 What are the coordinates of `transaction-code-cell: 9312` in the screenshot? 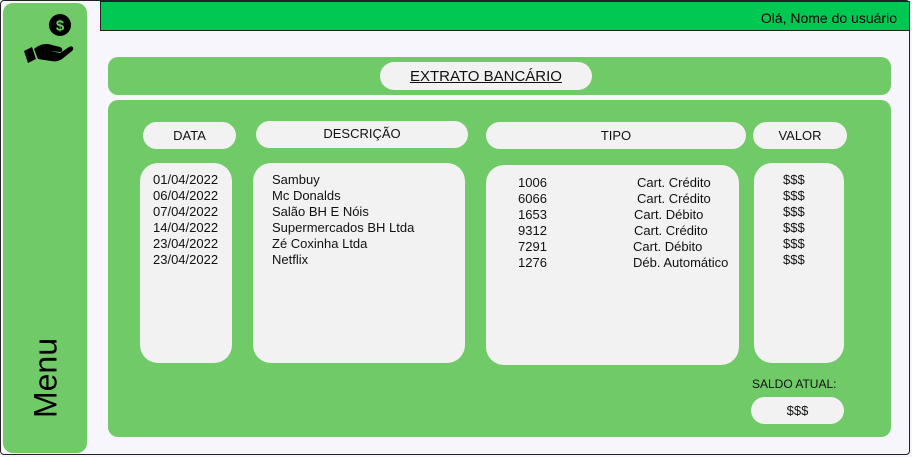 It's located at (532, 230).